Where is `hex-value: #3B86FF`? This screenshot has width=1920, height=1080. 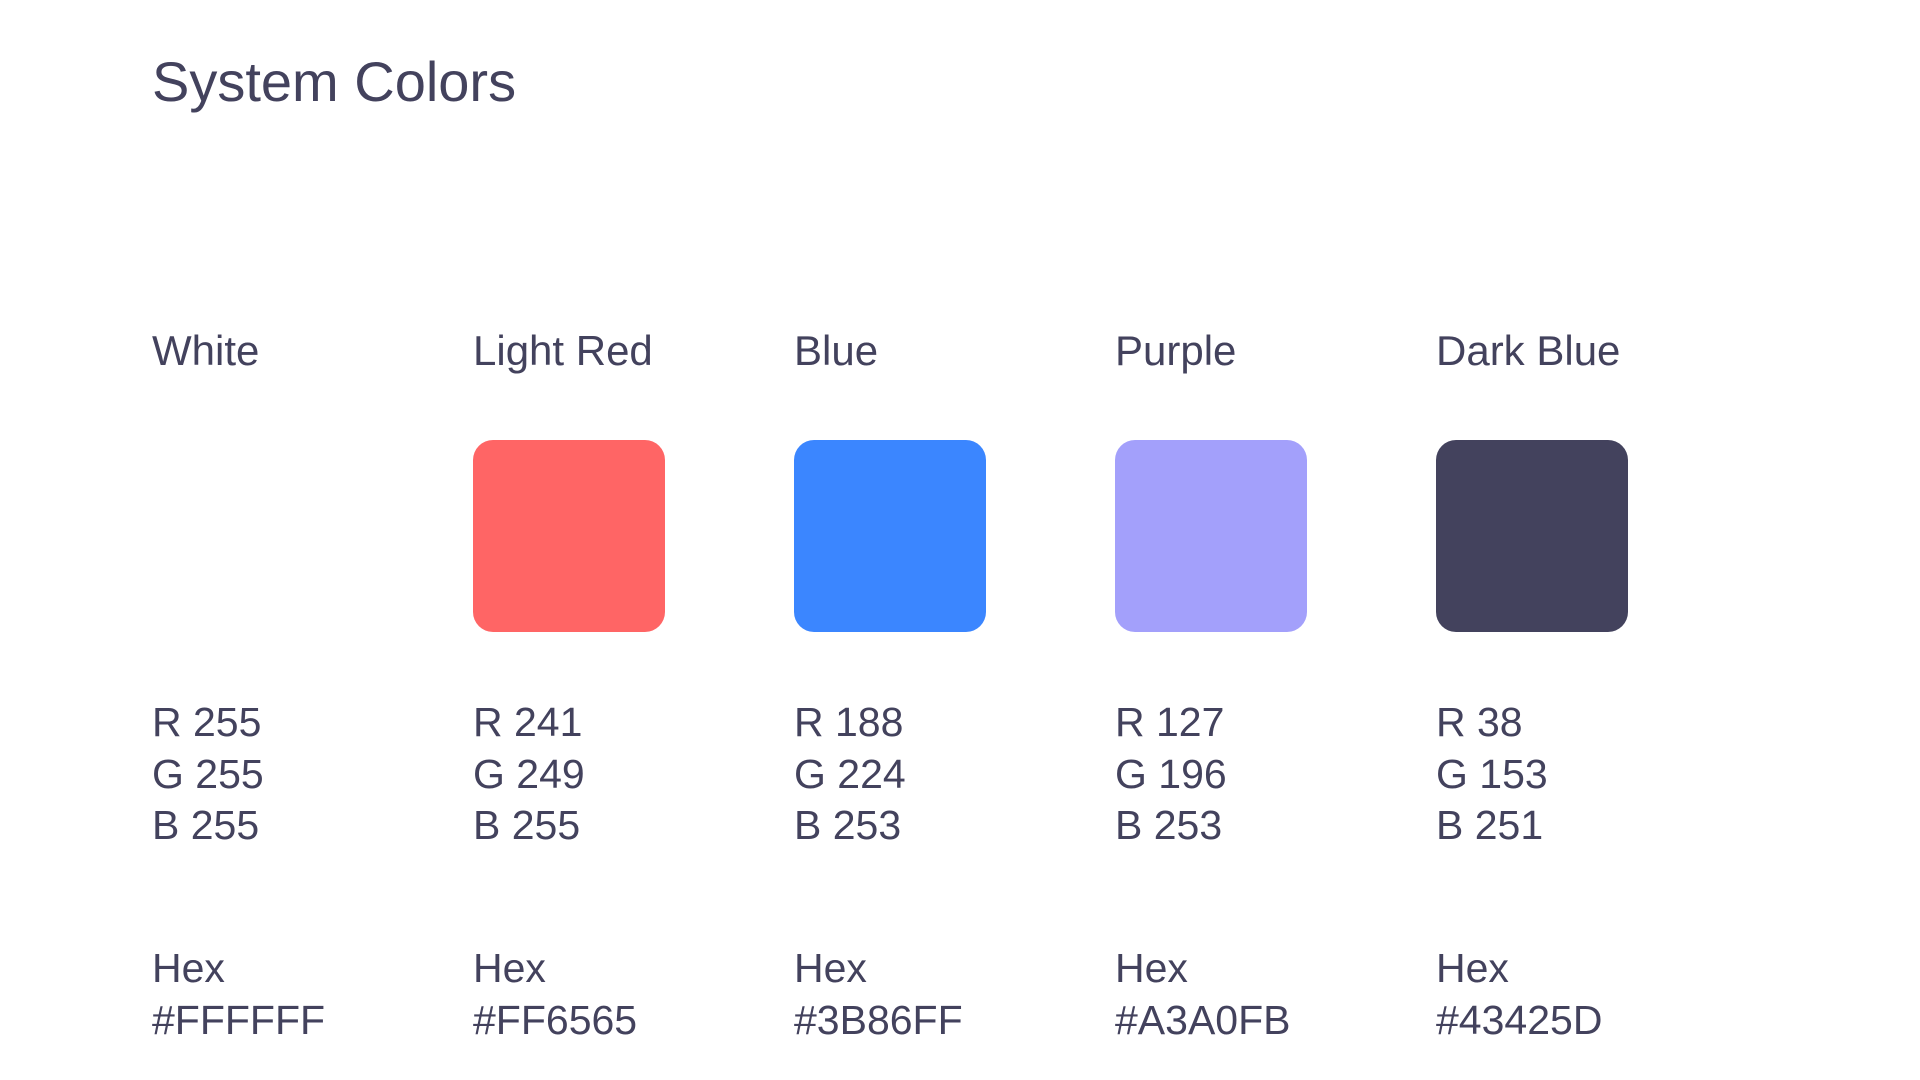
hex-value: #3B86FF is located at coordinates (878, 1019).